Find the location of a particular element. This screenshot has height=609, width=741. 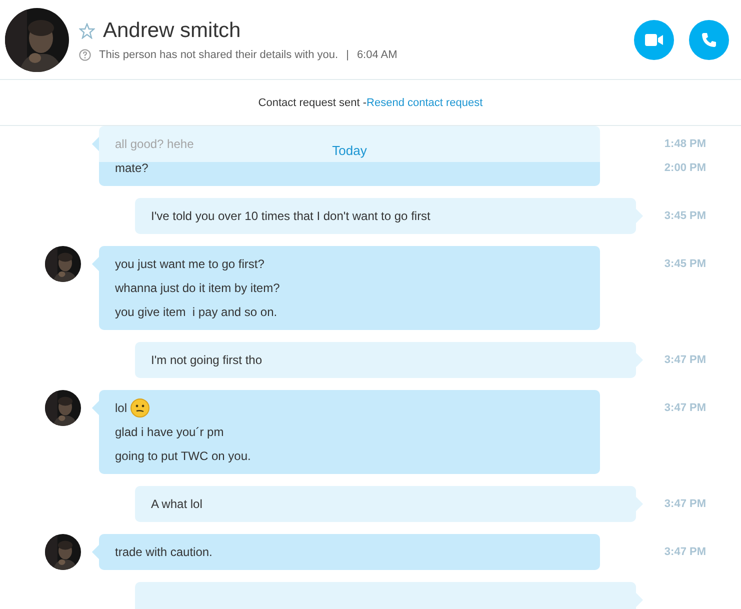

message-text: going to put TWC on you. is located at coordinates (183, 456).